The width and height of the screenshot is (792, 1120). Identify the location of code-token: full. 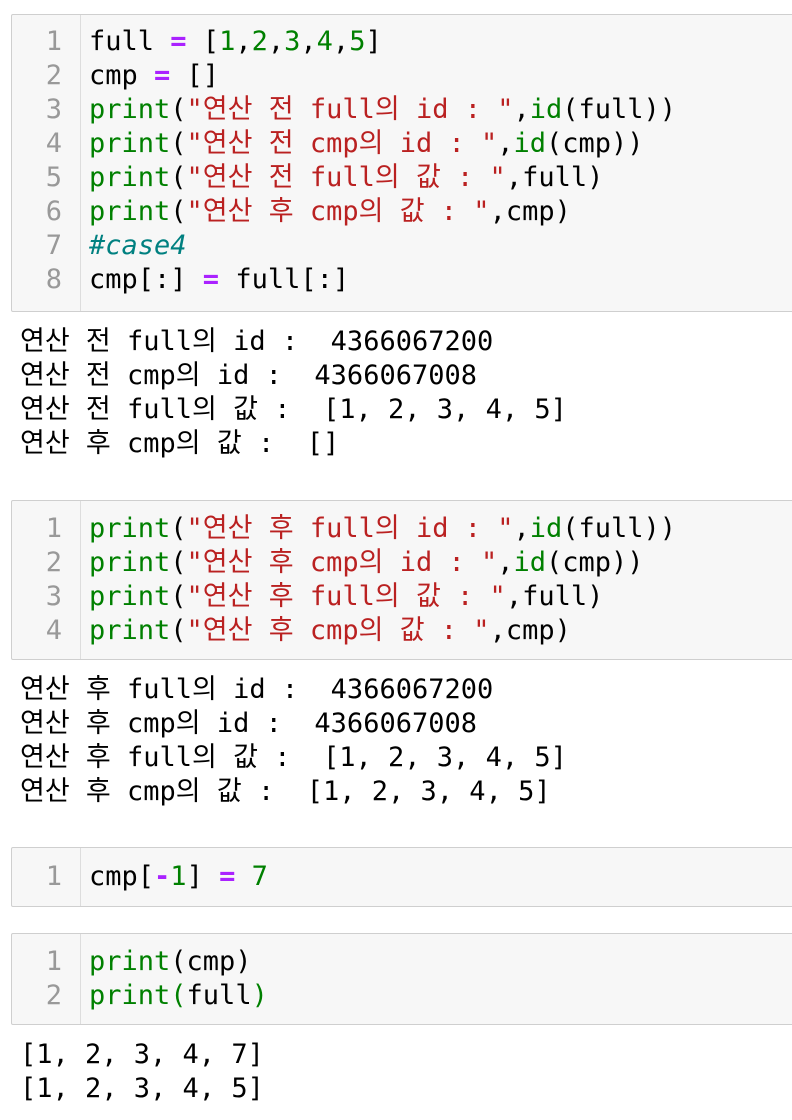
(130, 41).